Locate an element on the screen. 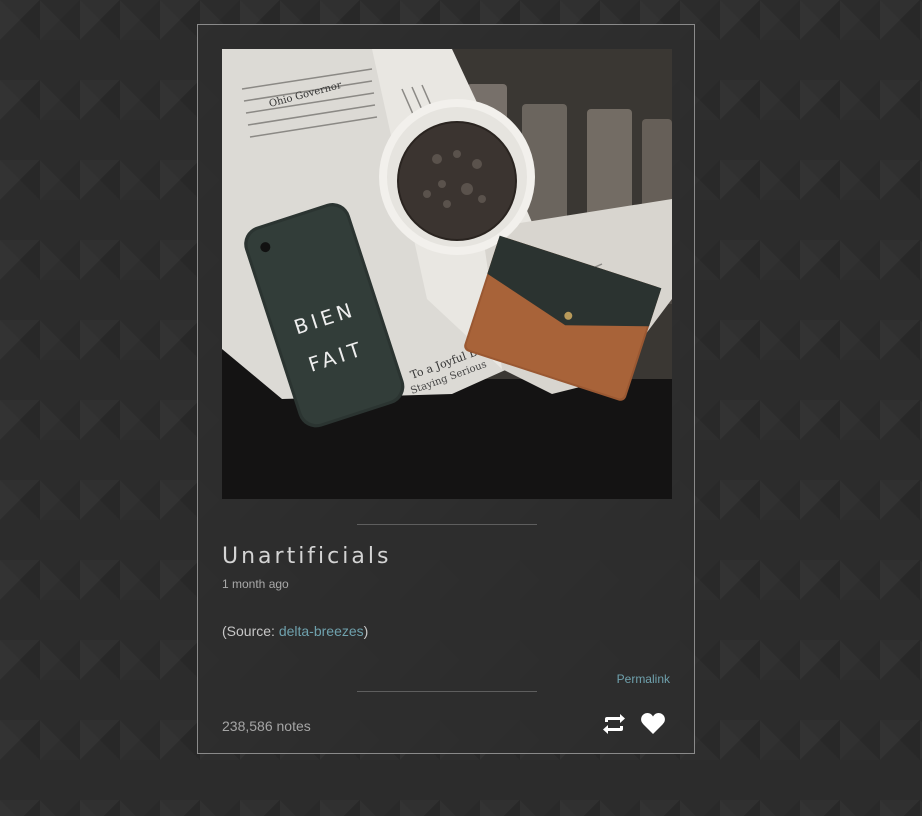 This screenshot has width=922, height=816. notes-count: 238,586 notes is located at coordinates (266, 726).